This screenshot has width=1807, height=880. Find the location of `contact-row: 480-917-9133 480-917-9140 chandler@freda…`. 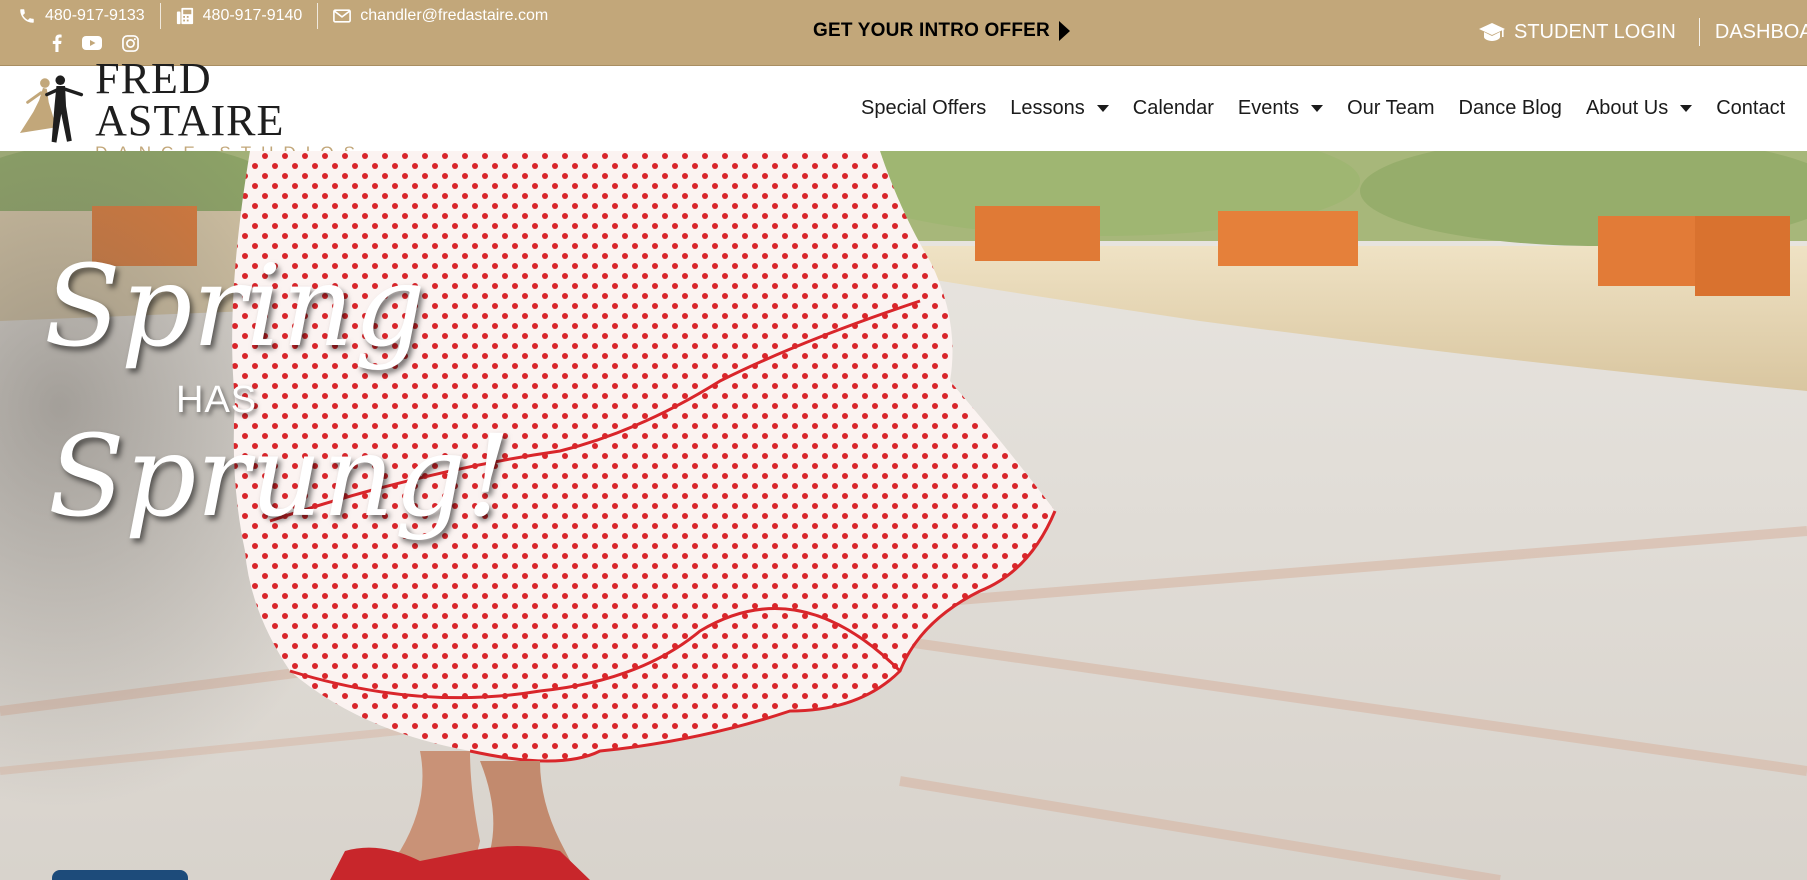

contact-row: 480-917-9133 480-917-9140 chandler@freda… is located at coordinates (283, 16).